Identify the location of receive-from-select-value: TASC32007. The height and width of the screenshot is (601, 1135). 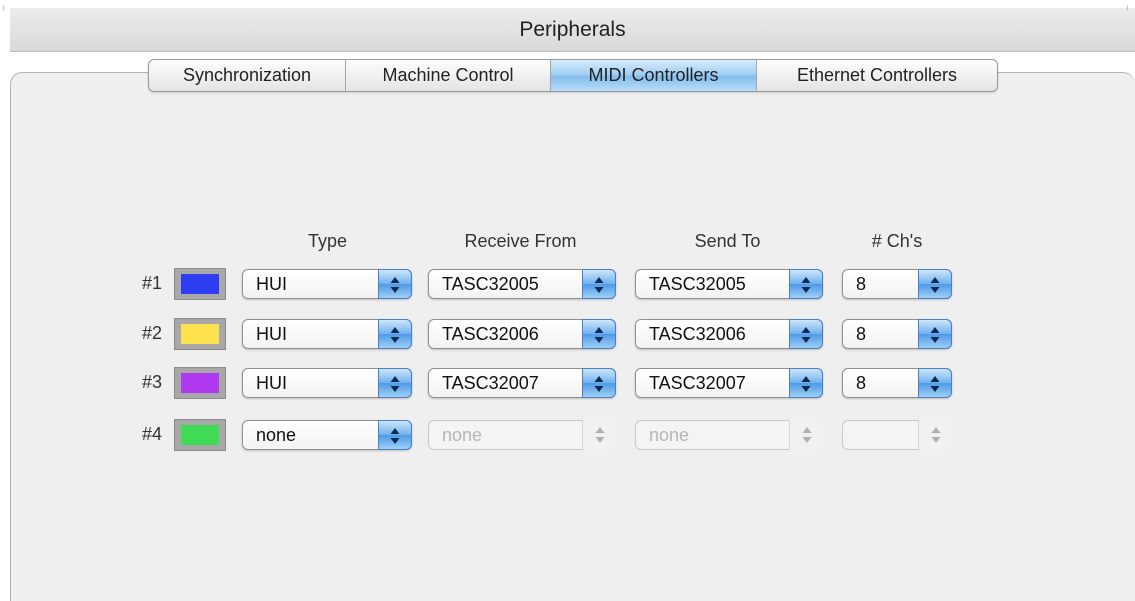
(490, 383).